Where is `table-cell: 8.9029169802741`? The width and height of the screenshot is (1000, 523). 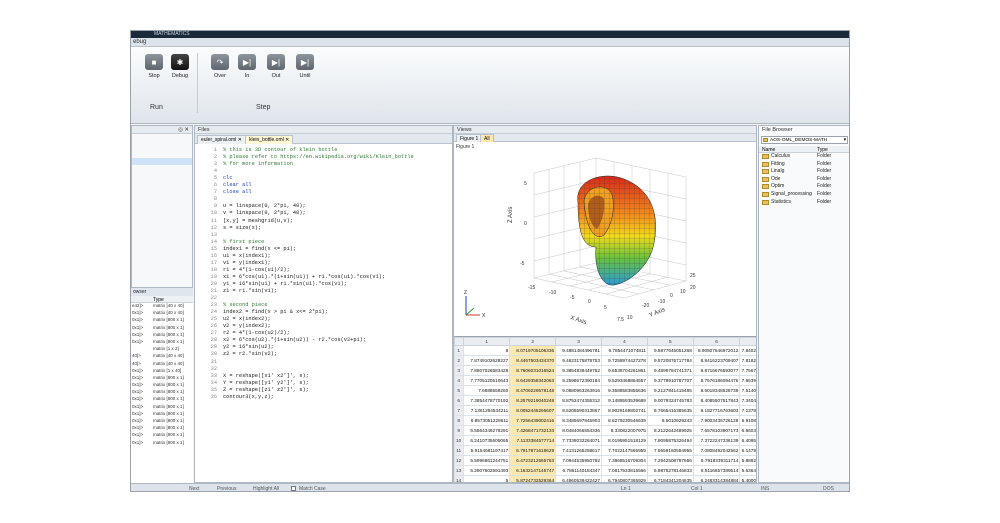
table-cell: 8.9029169802741 is located at coordinates (624, 410).